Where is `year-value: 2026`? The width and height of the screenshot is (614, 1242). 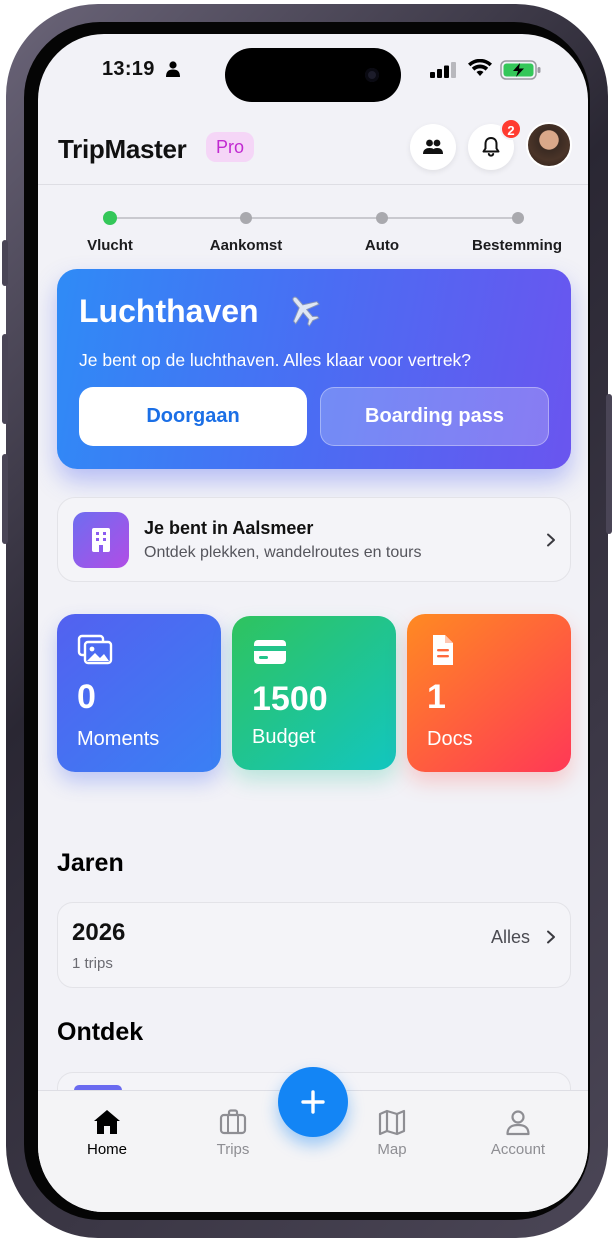
year-value: 2026 is located at coordinates (99, 932).